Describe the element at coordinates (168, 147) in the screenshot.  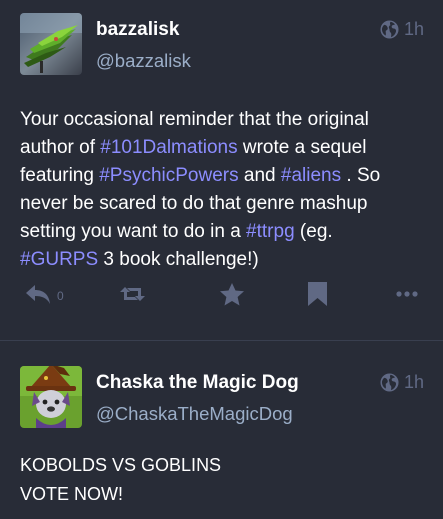
I see `hashtag-link: #101Dalmations` at that location.